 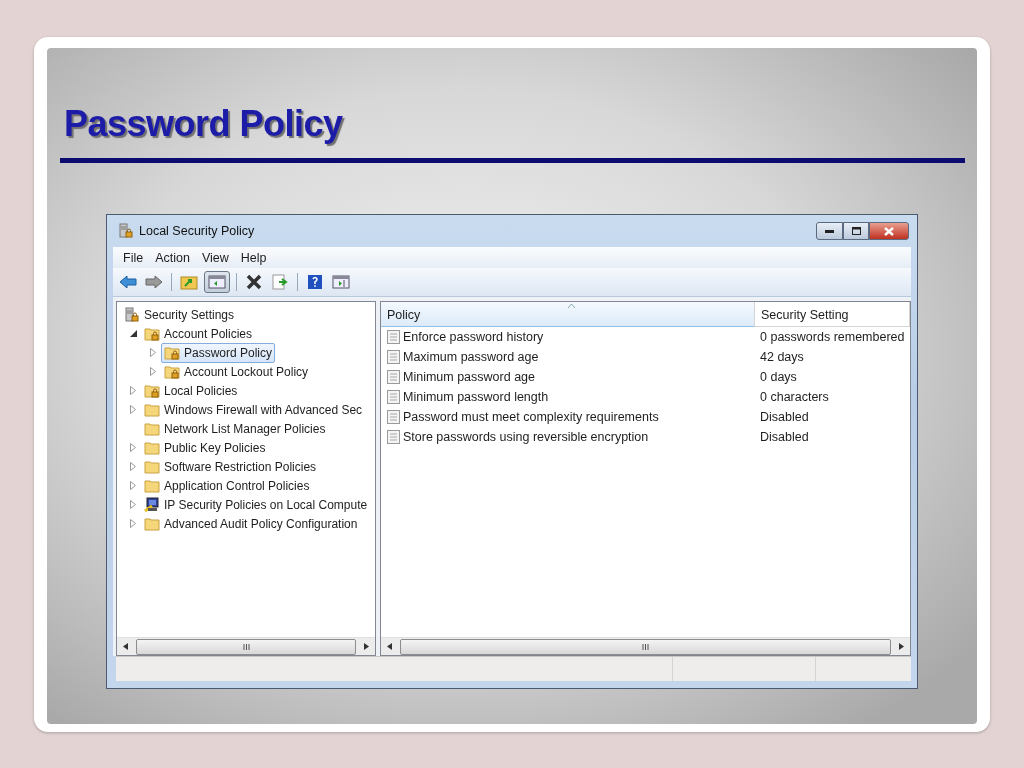 What do you see at coordinates (832, 314) in the screenshot?
I see `column-header: Security Setting` at bounding box center [832, 314].